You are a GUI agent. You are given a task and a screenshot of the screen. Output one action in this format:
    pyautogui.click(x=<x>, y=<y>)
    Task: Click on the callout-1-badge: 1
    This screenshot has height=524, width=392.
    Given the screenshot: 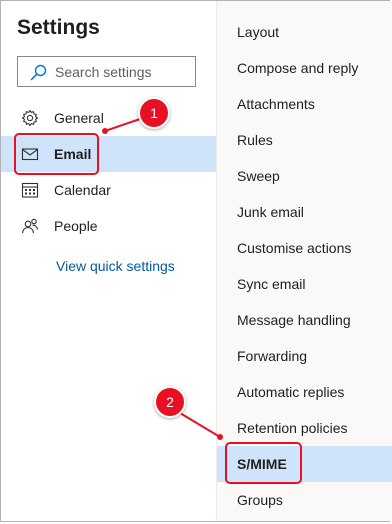 What is the action you would take?
    pyautogui.click(x=154, y=113)
    